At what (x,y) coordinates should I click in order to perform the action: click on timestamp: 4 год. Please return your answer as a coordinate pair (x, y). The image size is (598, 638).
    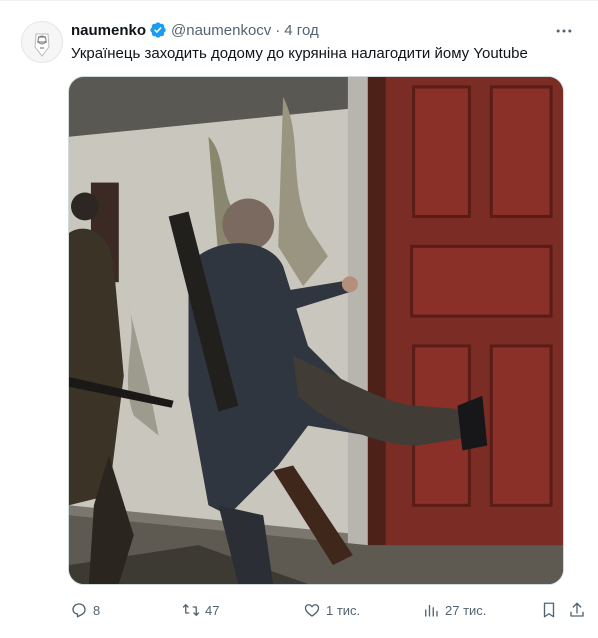
    Looking at the image, I should click on (301, 30).